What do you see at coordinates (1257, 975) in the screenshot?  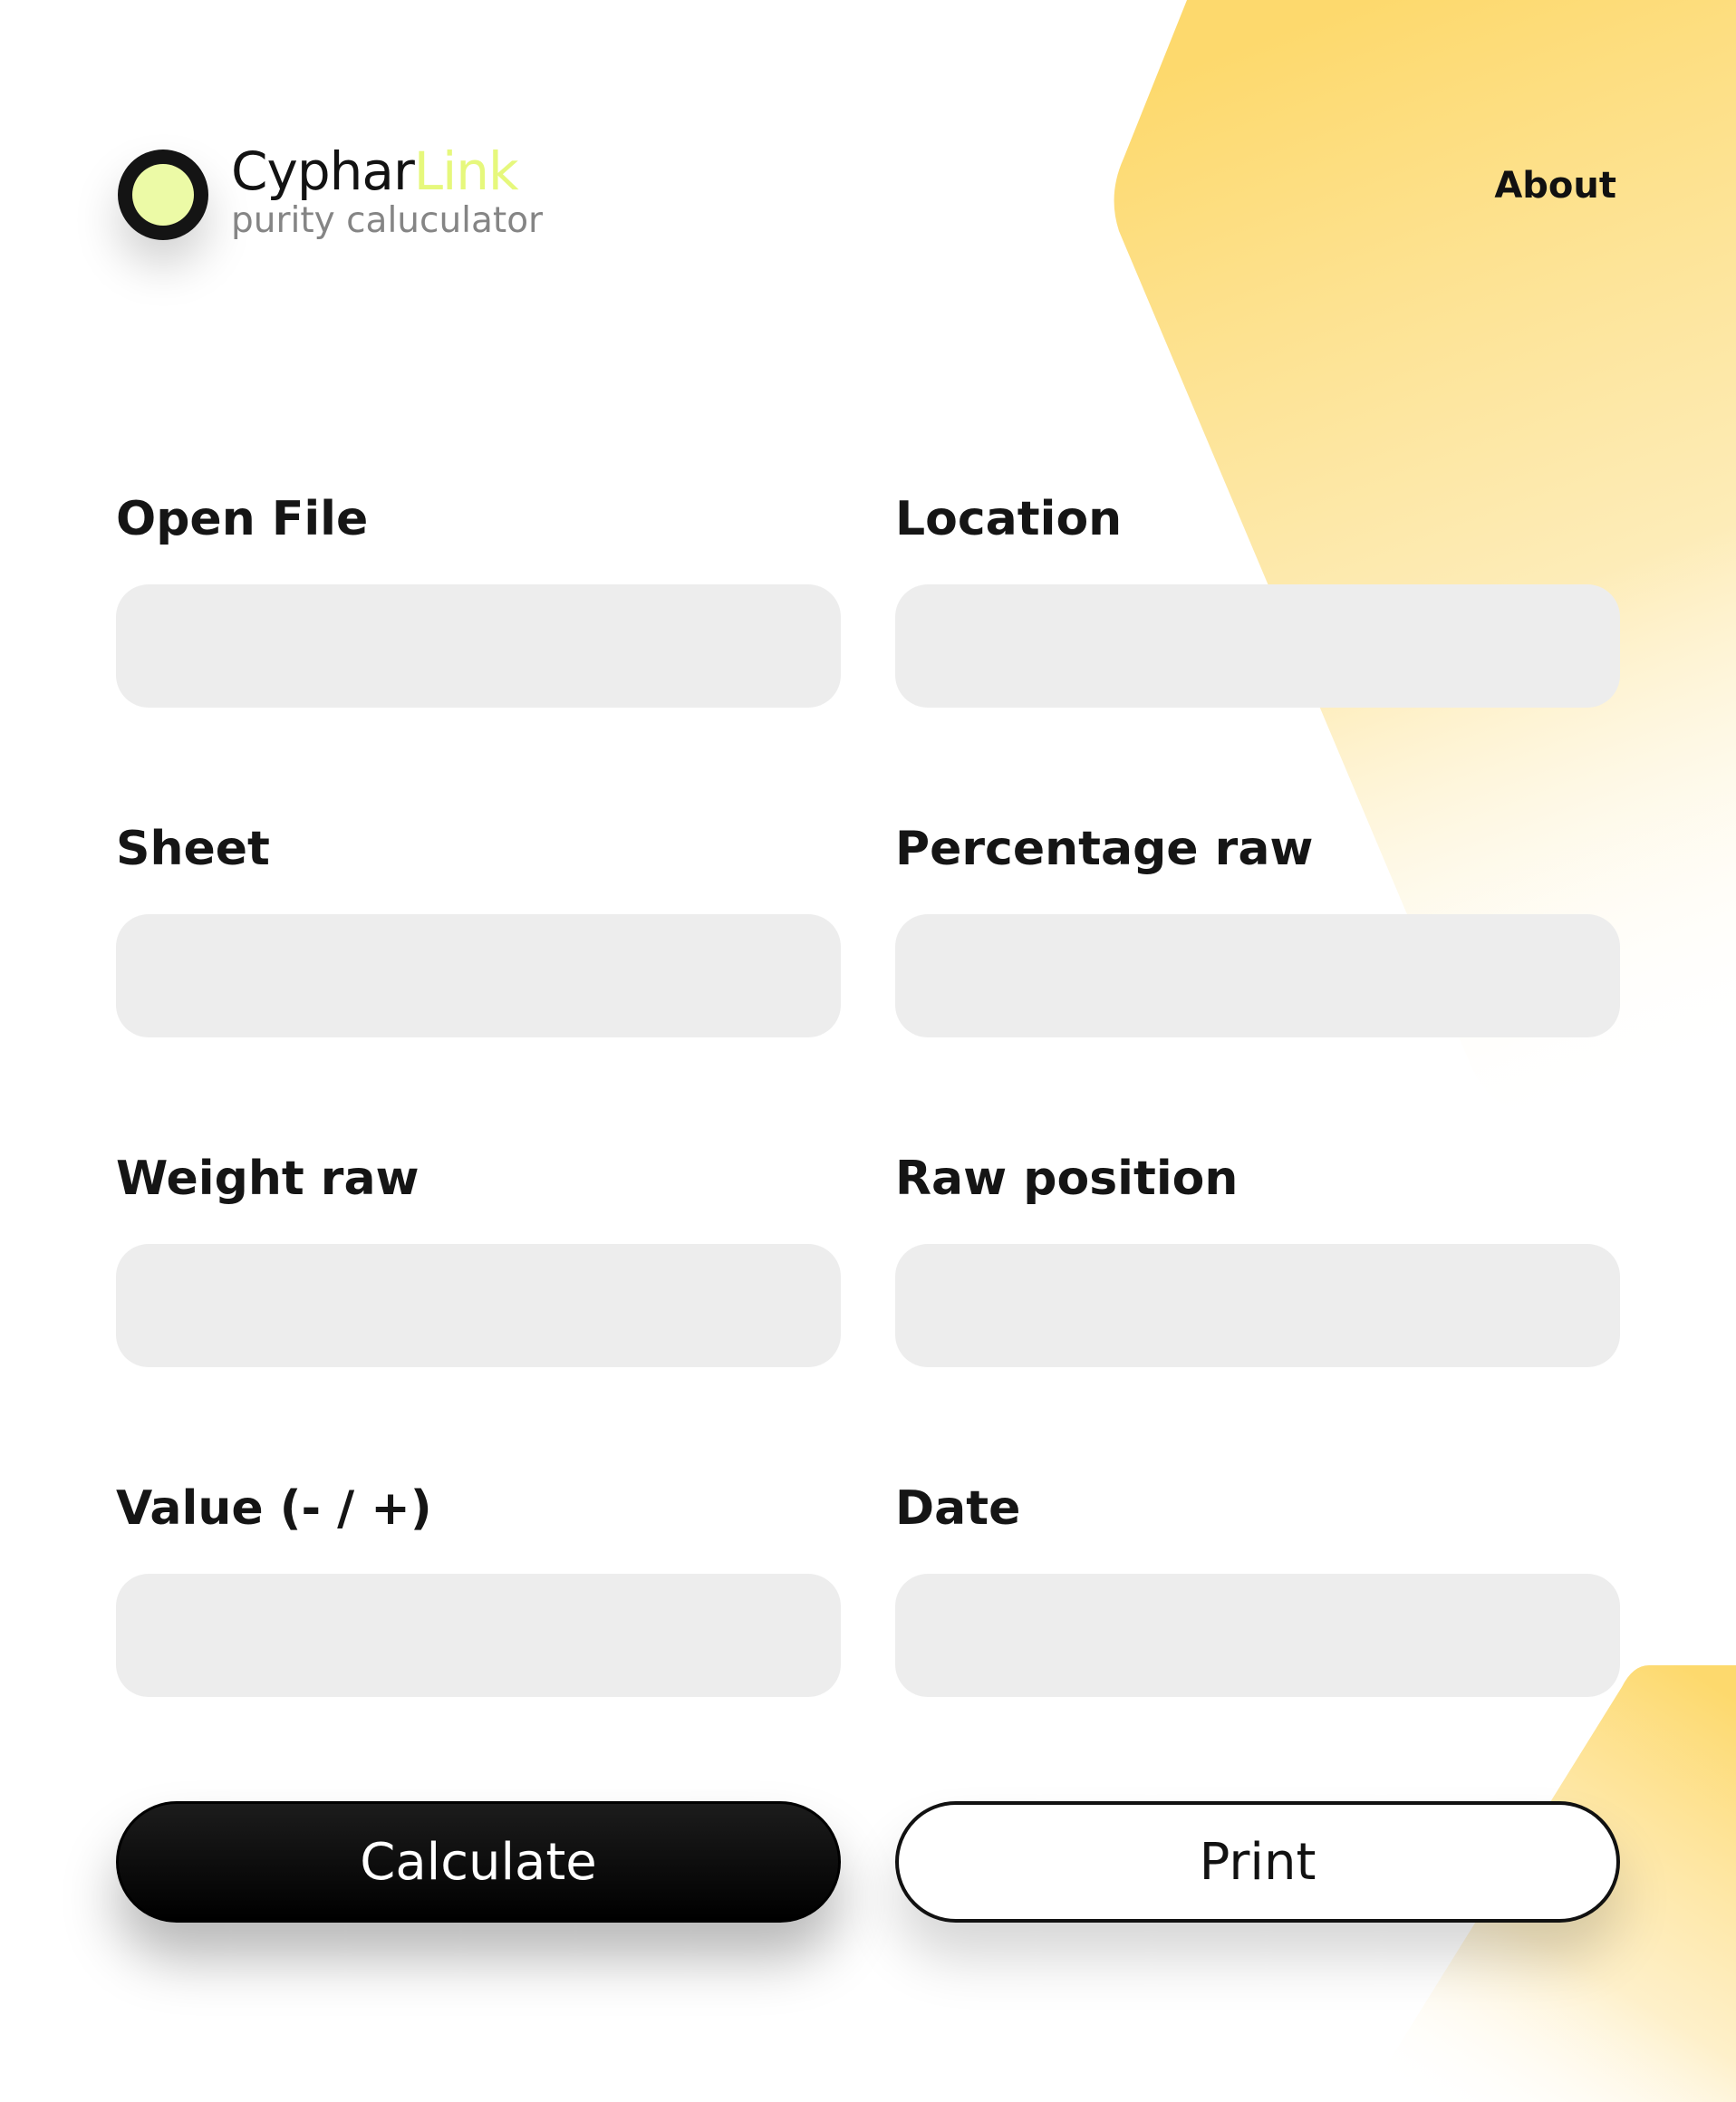 I see `percentage-raw-input` at bounding box center [1257, 975].